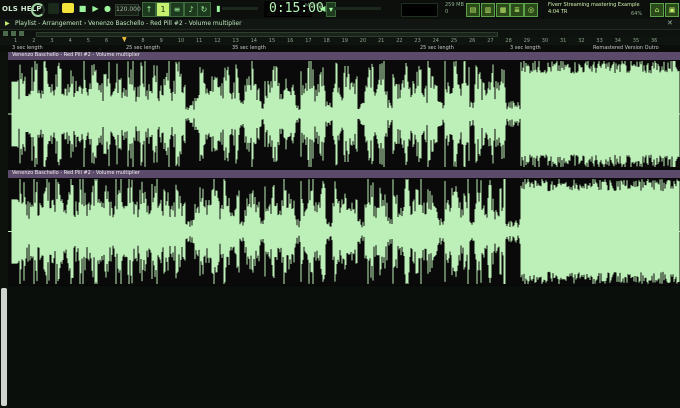  I want to click on peak-meter, so click(419, 10).